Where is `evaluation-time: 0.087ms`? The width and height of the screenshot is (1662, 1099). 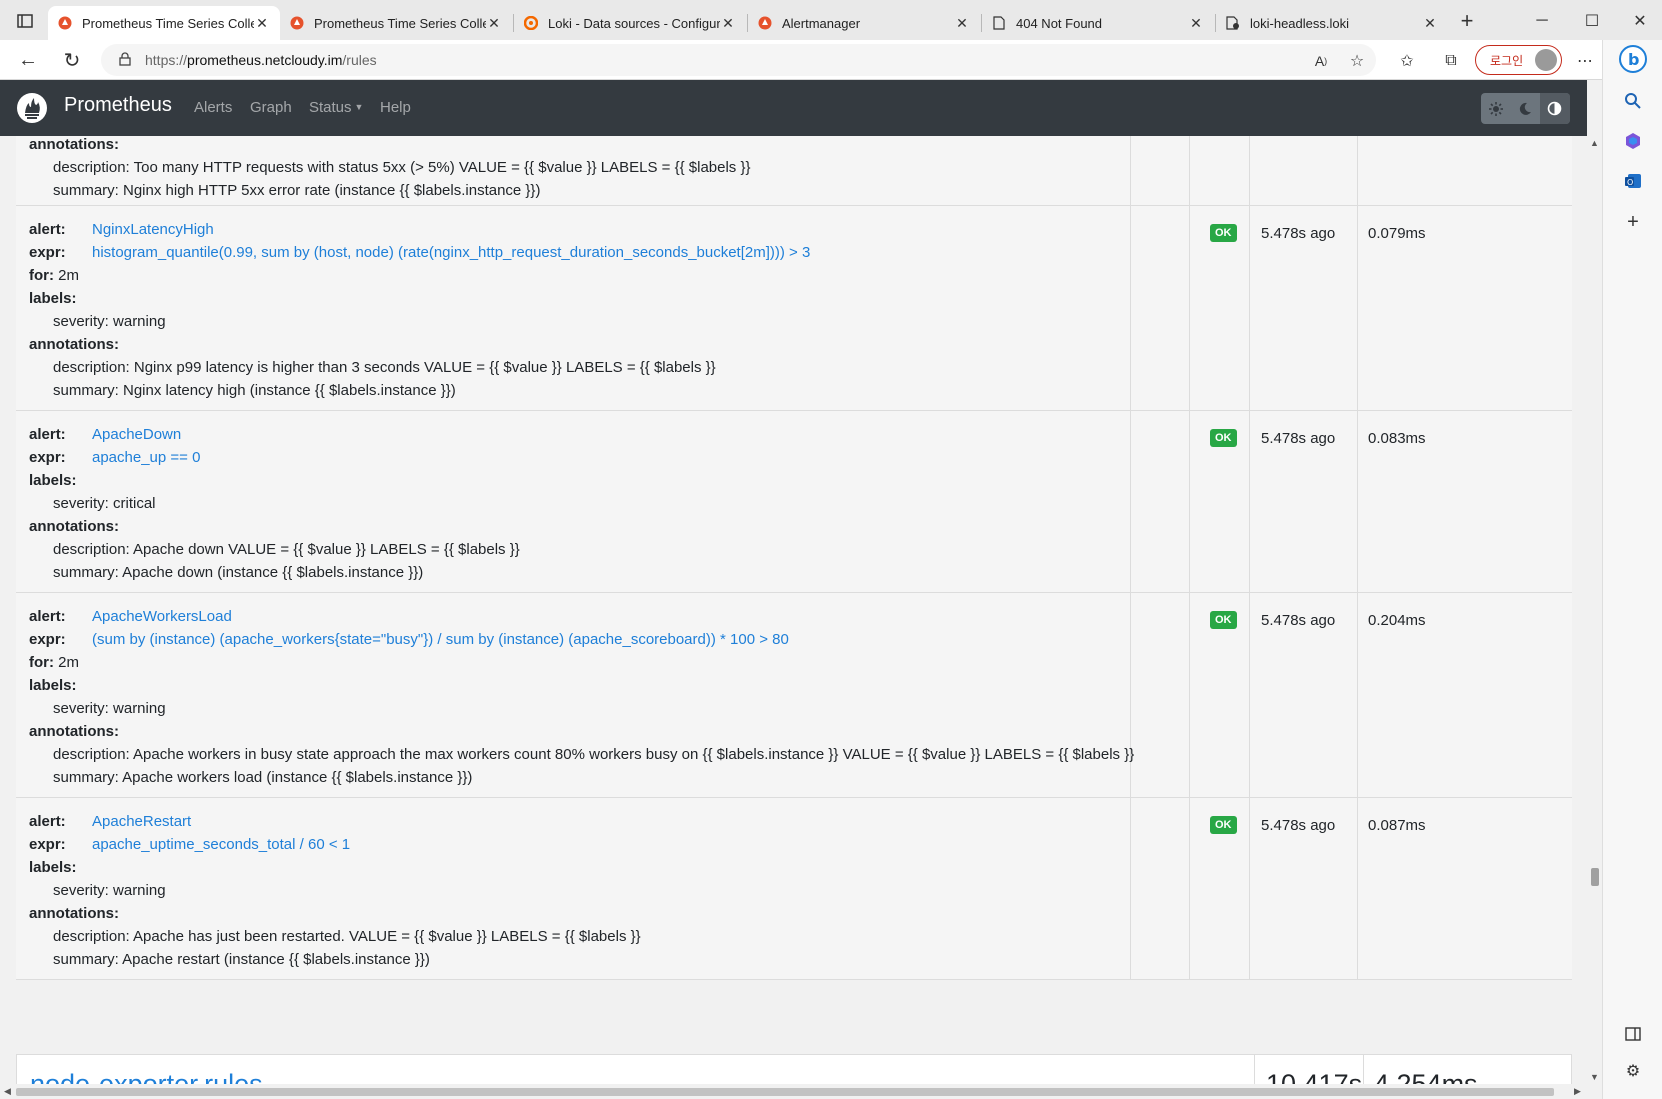
evaluation-time: 0.087ms is located at coordinates (1397, 825).